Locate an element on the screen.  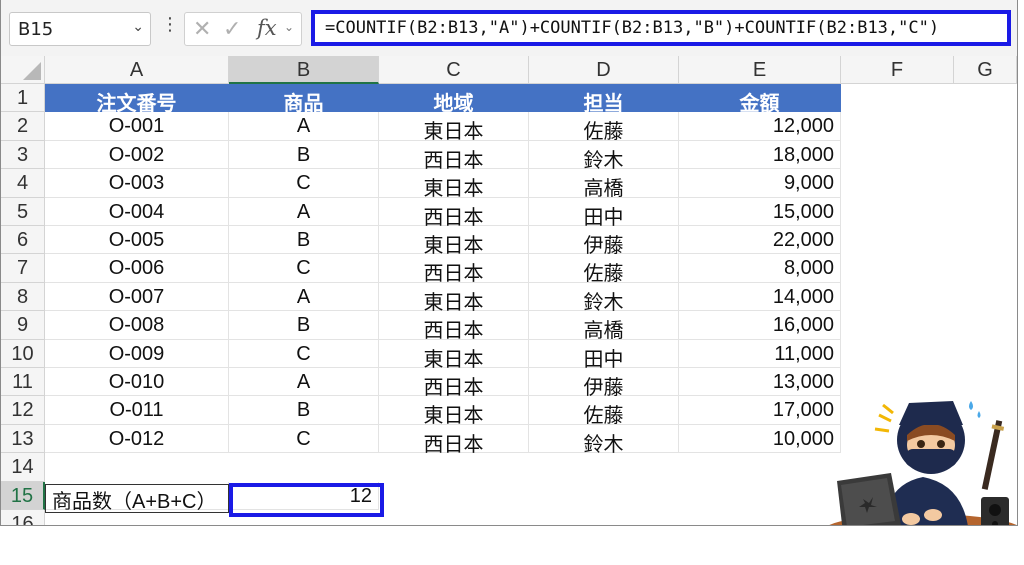
row-header-5: 5 is located at coordinates (23, 211).